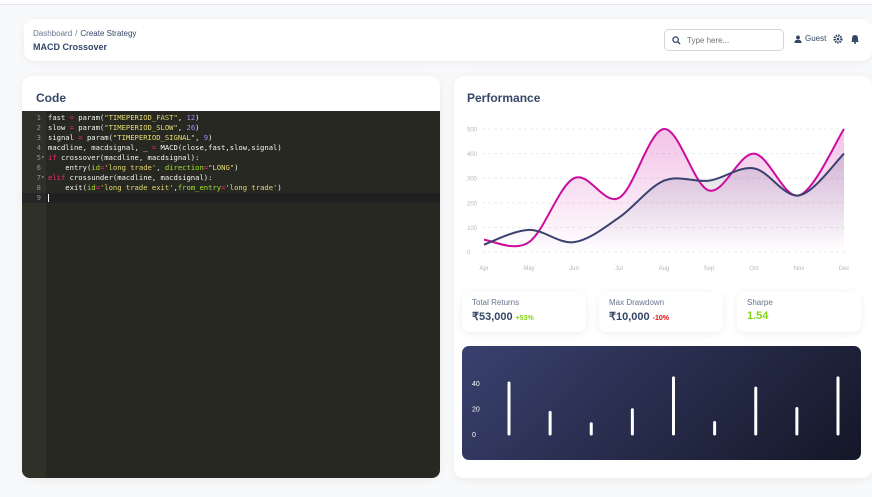 The width and height of the screenshot is (872, 497). Describe the element at coordinates (629, 317) in the screenshot. I see `stat-value-text: ₹10,000` at that location.